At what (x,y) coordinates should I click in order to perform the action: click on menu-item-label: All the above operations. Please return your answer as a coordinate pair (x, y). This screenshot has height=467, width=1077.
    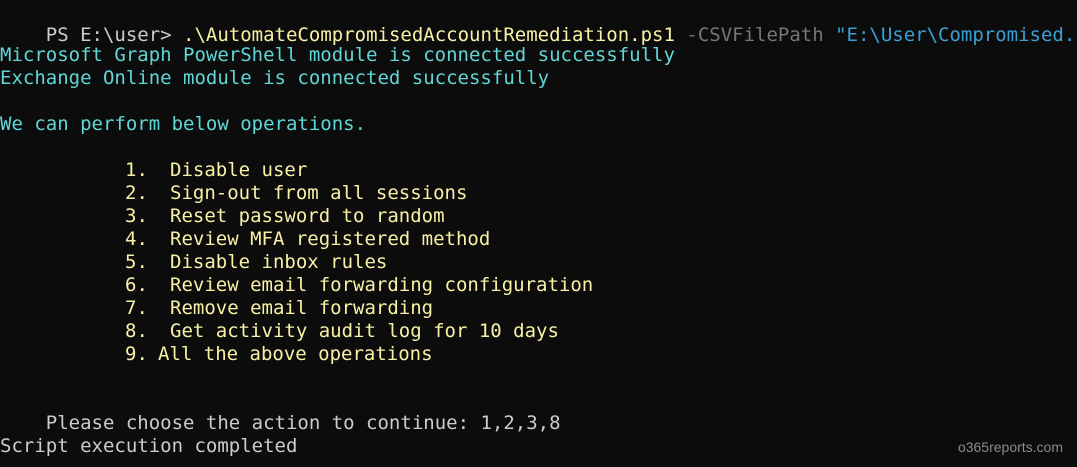
    Looking at the image, I should click on (295, 354).